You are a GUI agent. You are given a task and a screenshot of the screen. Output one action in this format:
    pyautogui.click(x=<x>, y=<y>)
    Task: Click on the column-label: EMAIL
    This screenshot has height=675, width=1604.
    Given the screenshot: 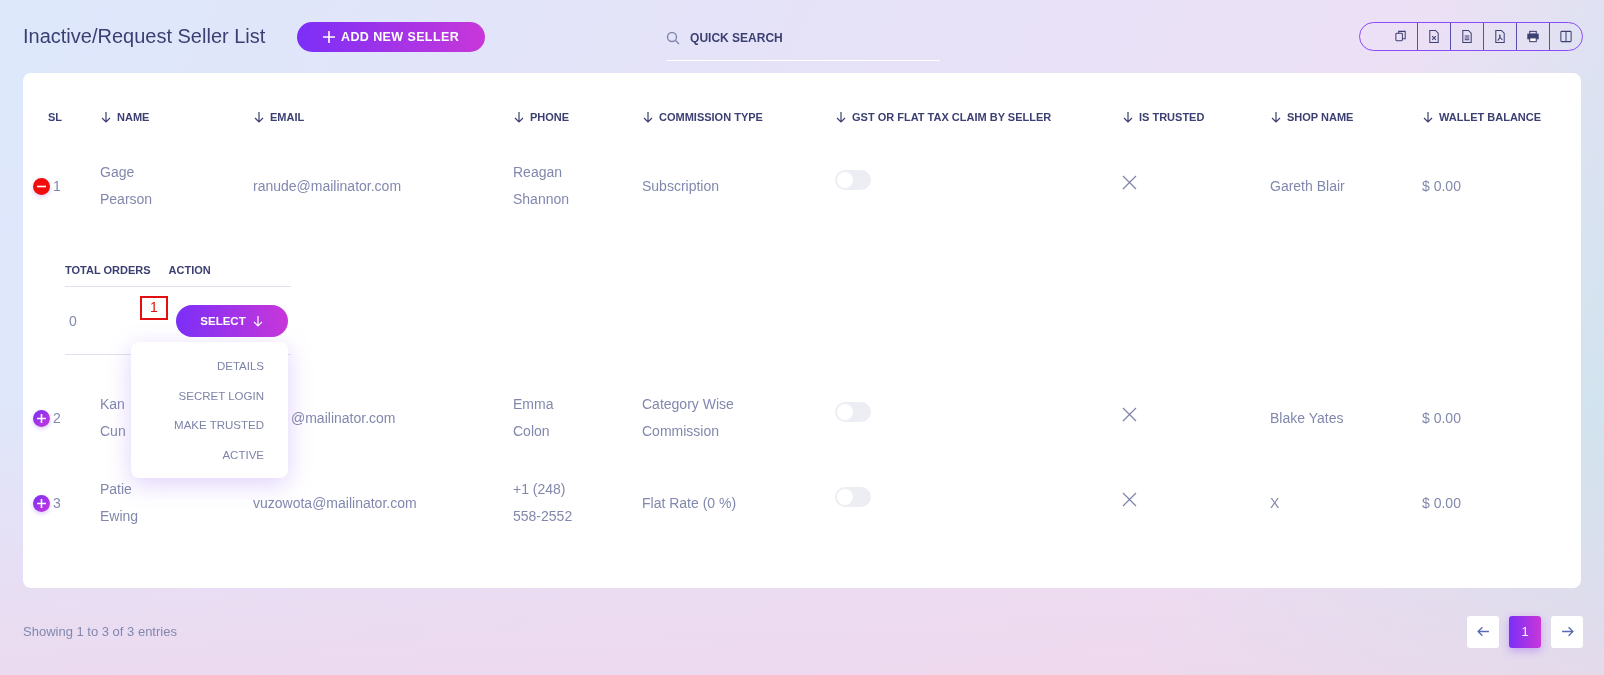 What is the action you would take?
    pyautogui.click(x=287, y=117)
    